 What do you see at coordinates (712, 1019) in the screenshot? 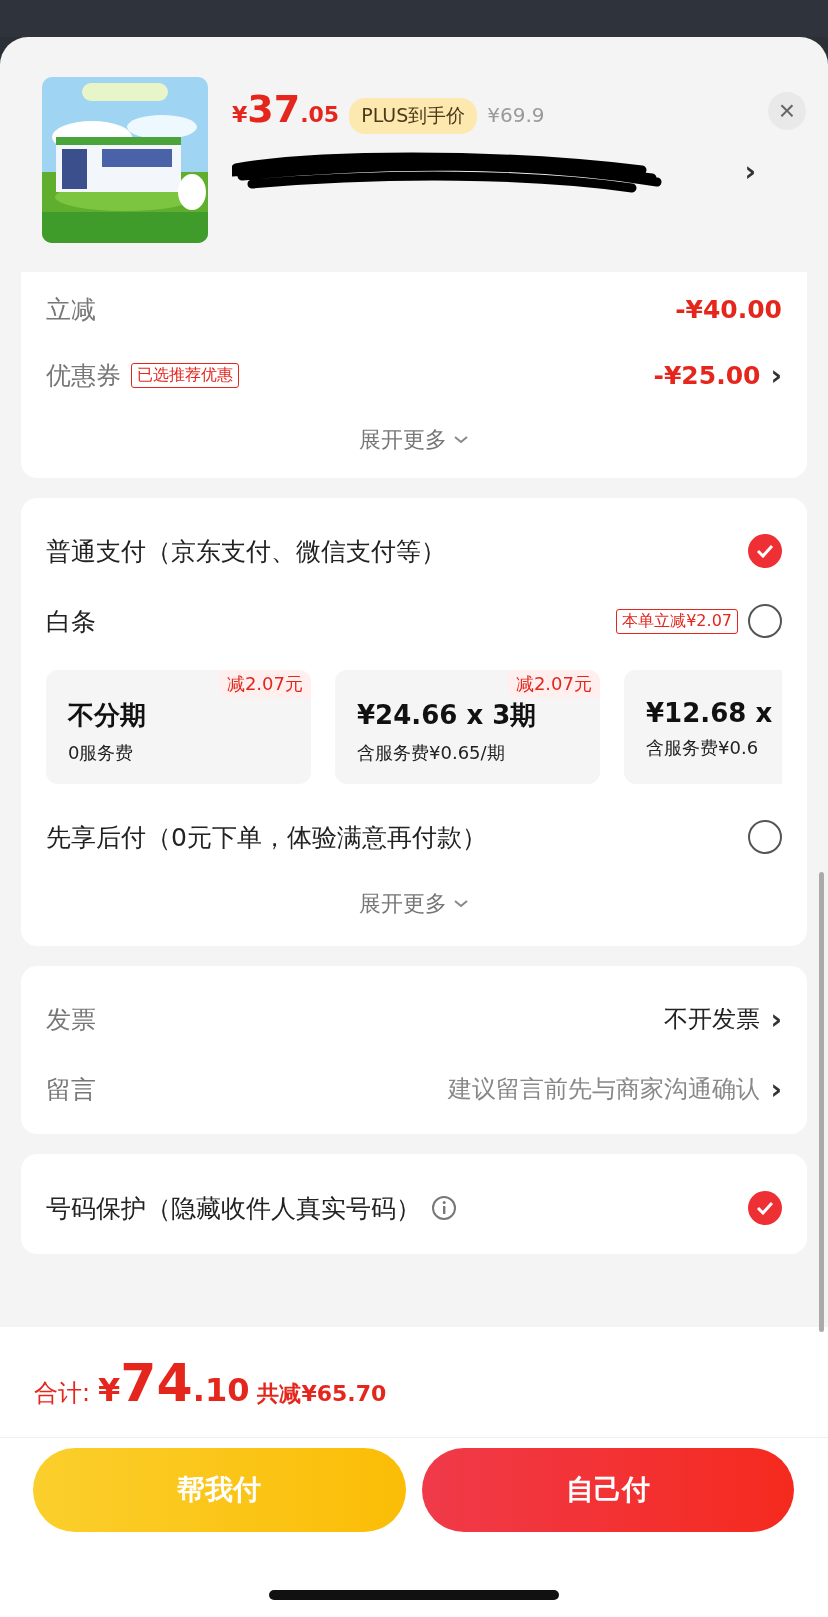
I see `field-value: 不开发票` at bounding box center [712, 1019].